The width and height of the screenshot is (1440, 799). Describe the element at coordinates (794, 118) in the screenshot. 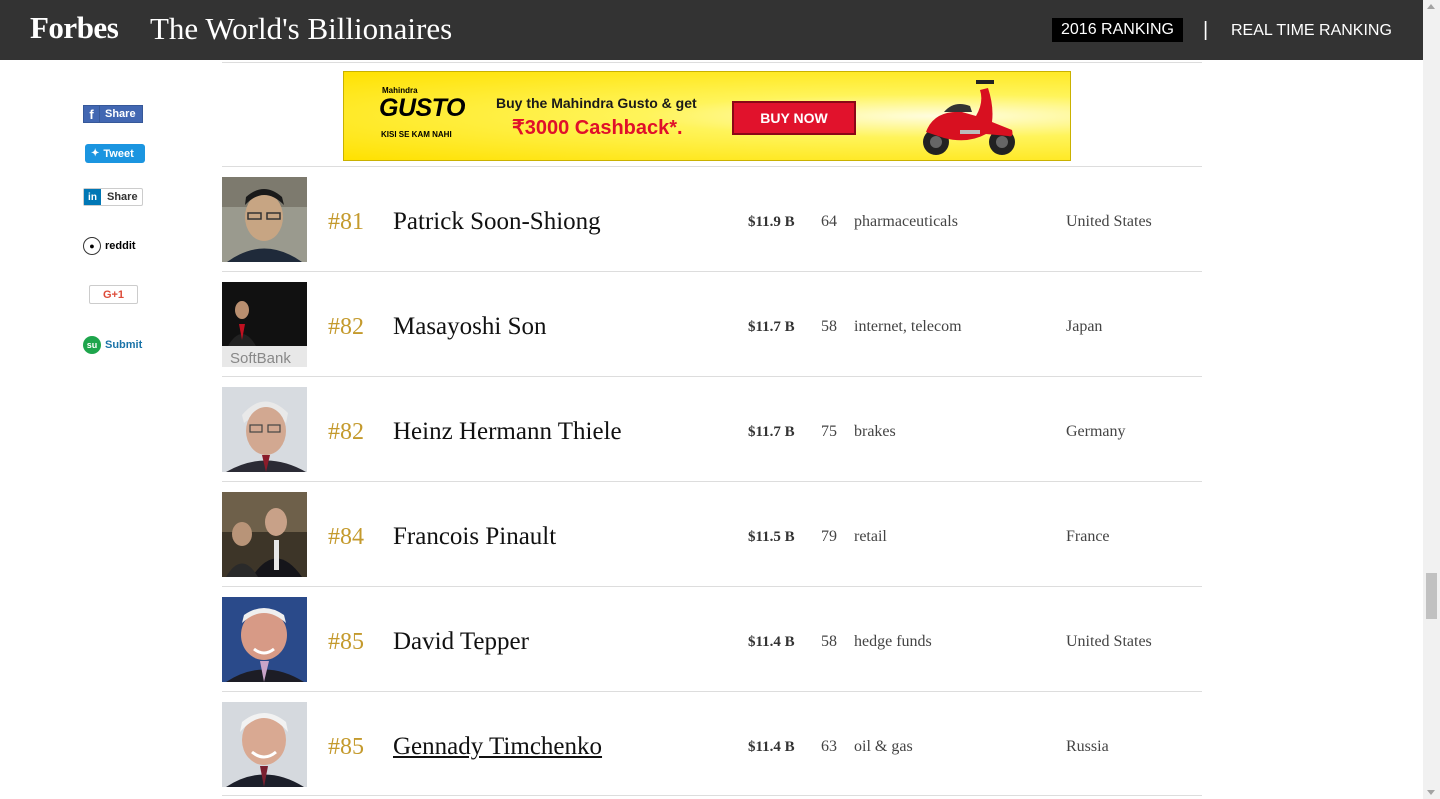

I see `ad-buy-now-button: BUY NOW` at that location.